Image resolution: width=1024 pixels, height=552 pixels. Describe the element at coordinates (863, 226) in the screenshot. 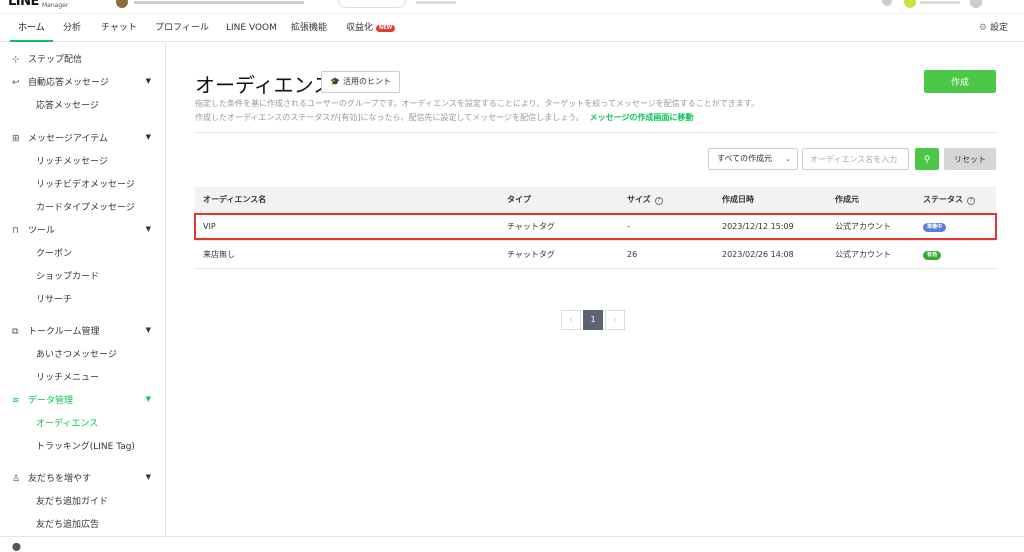

I see `cell-source: 公式アカウント` at that location.